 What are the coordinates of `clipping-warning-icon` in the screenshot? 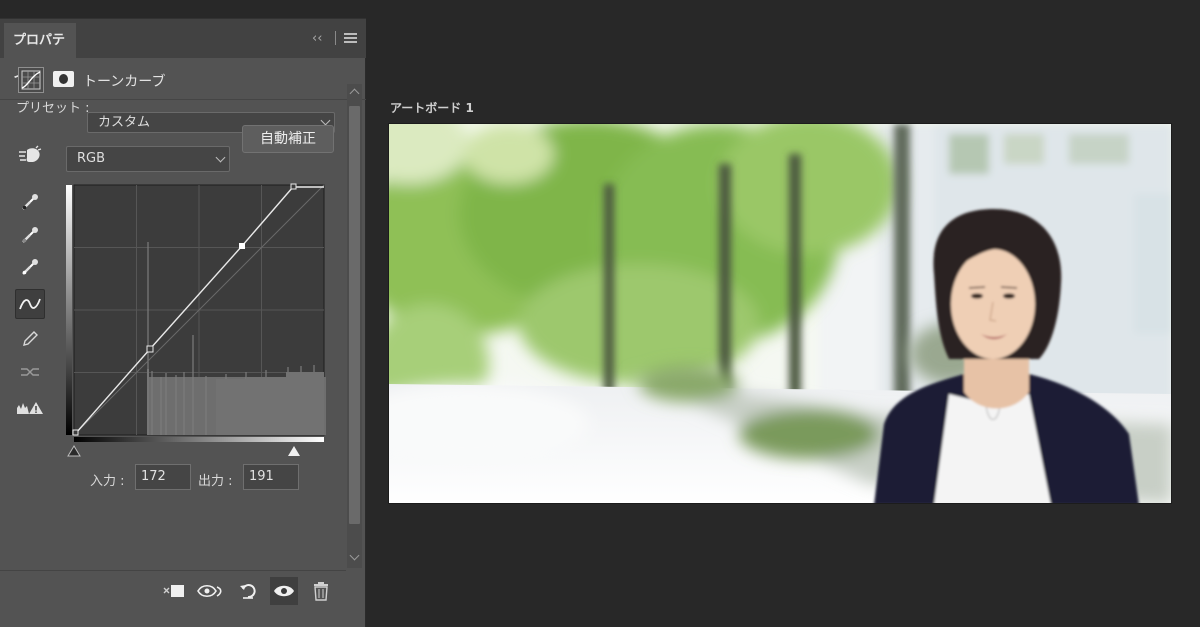 It's located at (30, 408).